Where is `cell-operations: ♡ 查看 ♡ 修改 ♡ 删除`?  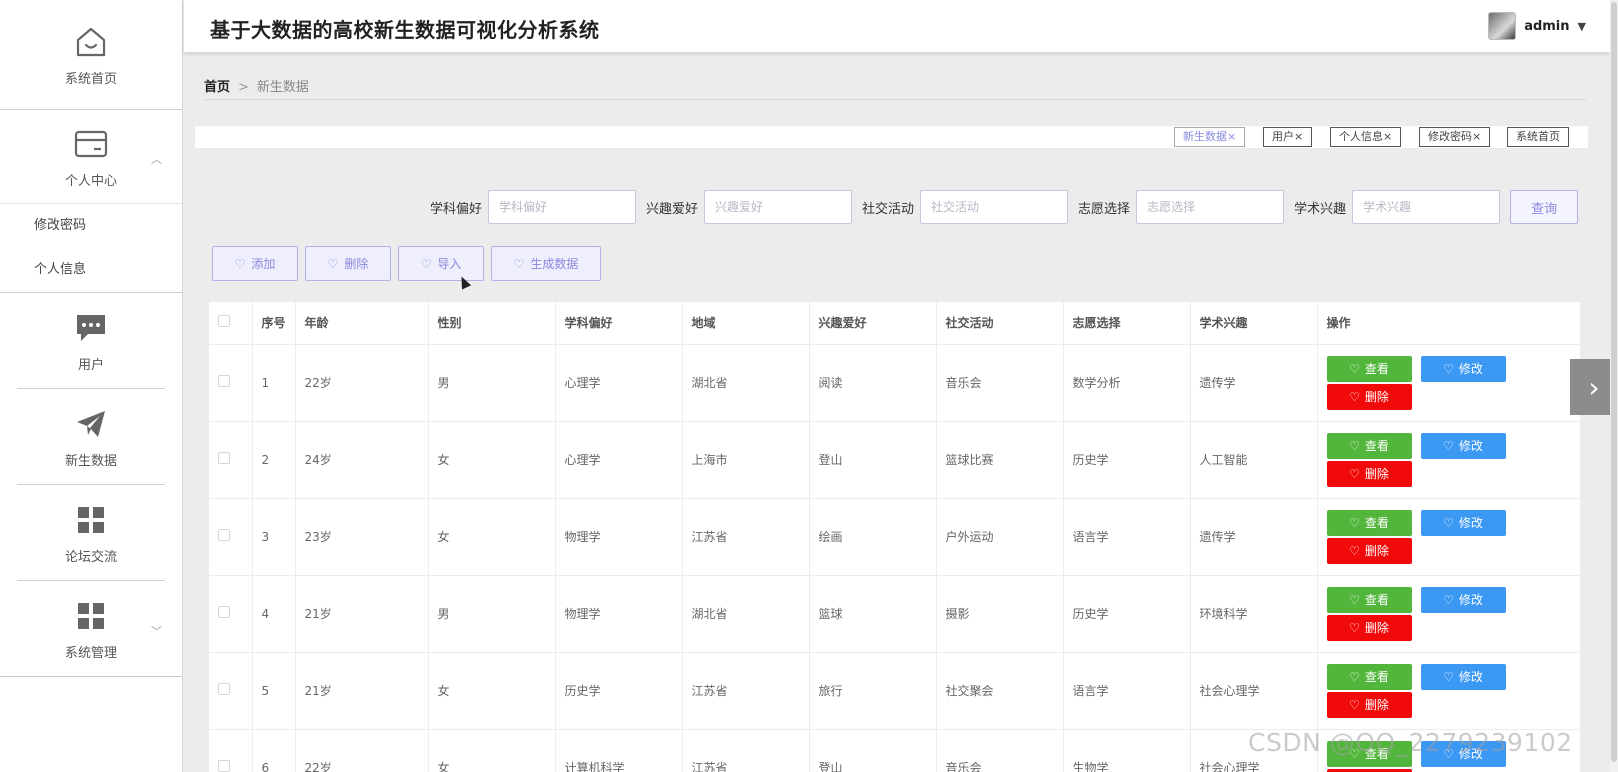 cell-operations: ♡ 查看 ♡ 修改 ♡ 删除 is located at coordinates (1448, 691).